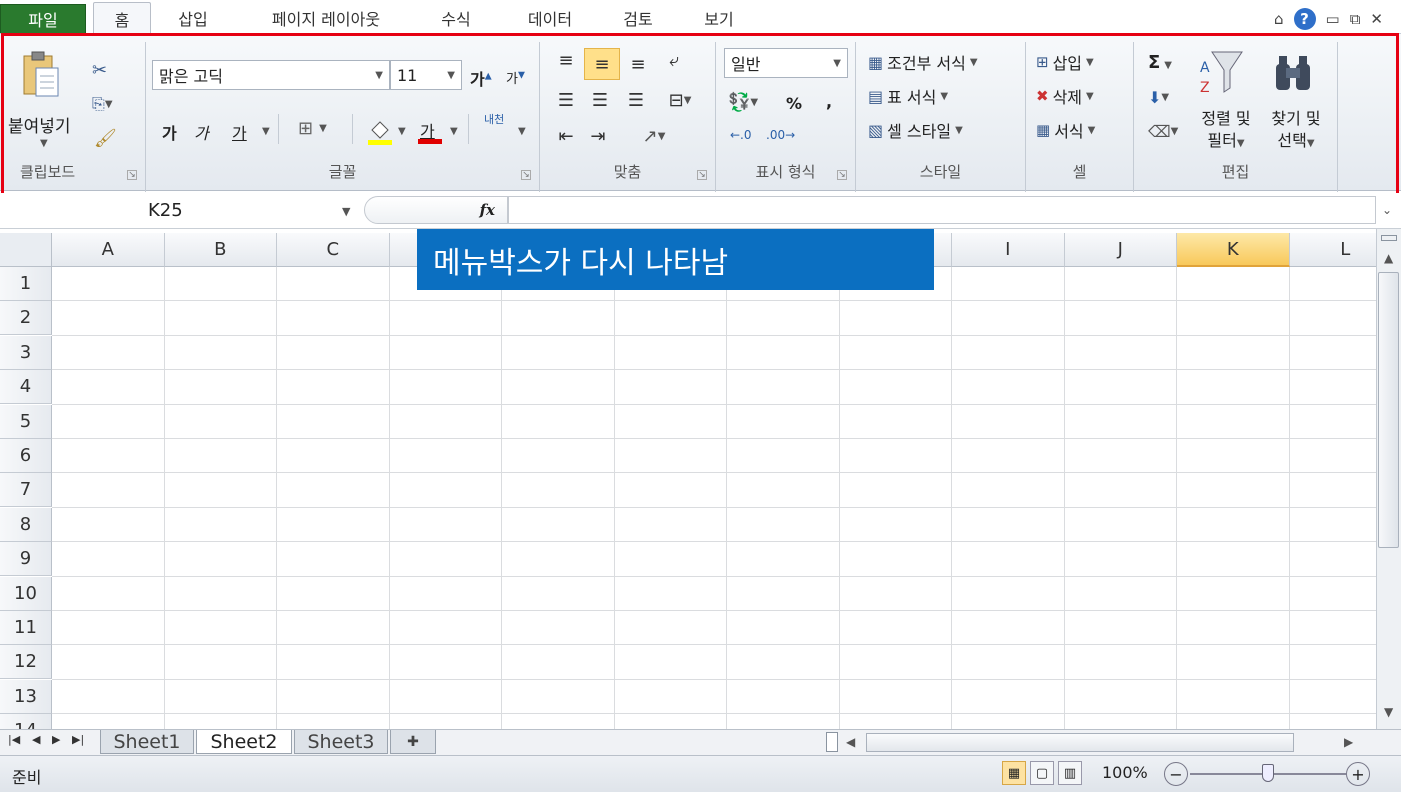 The image size is (1401, 792). I want to click on fill-icon: ⬇ ▼, so click(1158, 97).